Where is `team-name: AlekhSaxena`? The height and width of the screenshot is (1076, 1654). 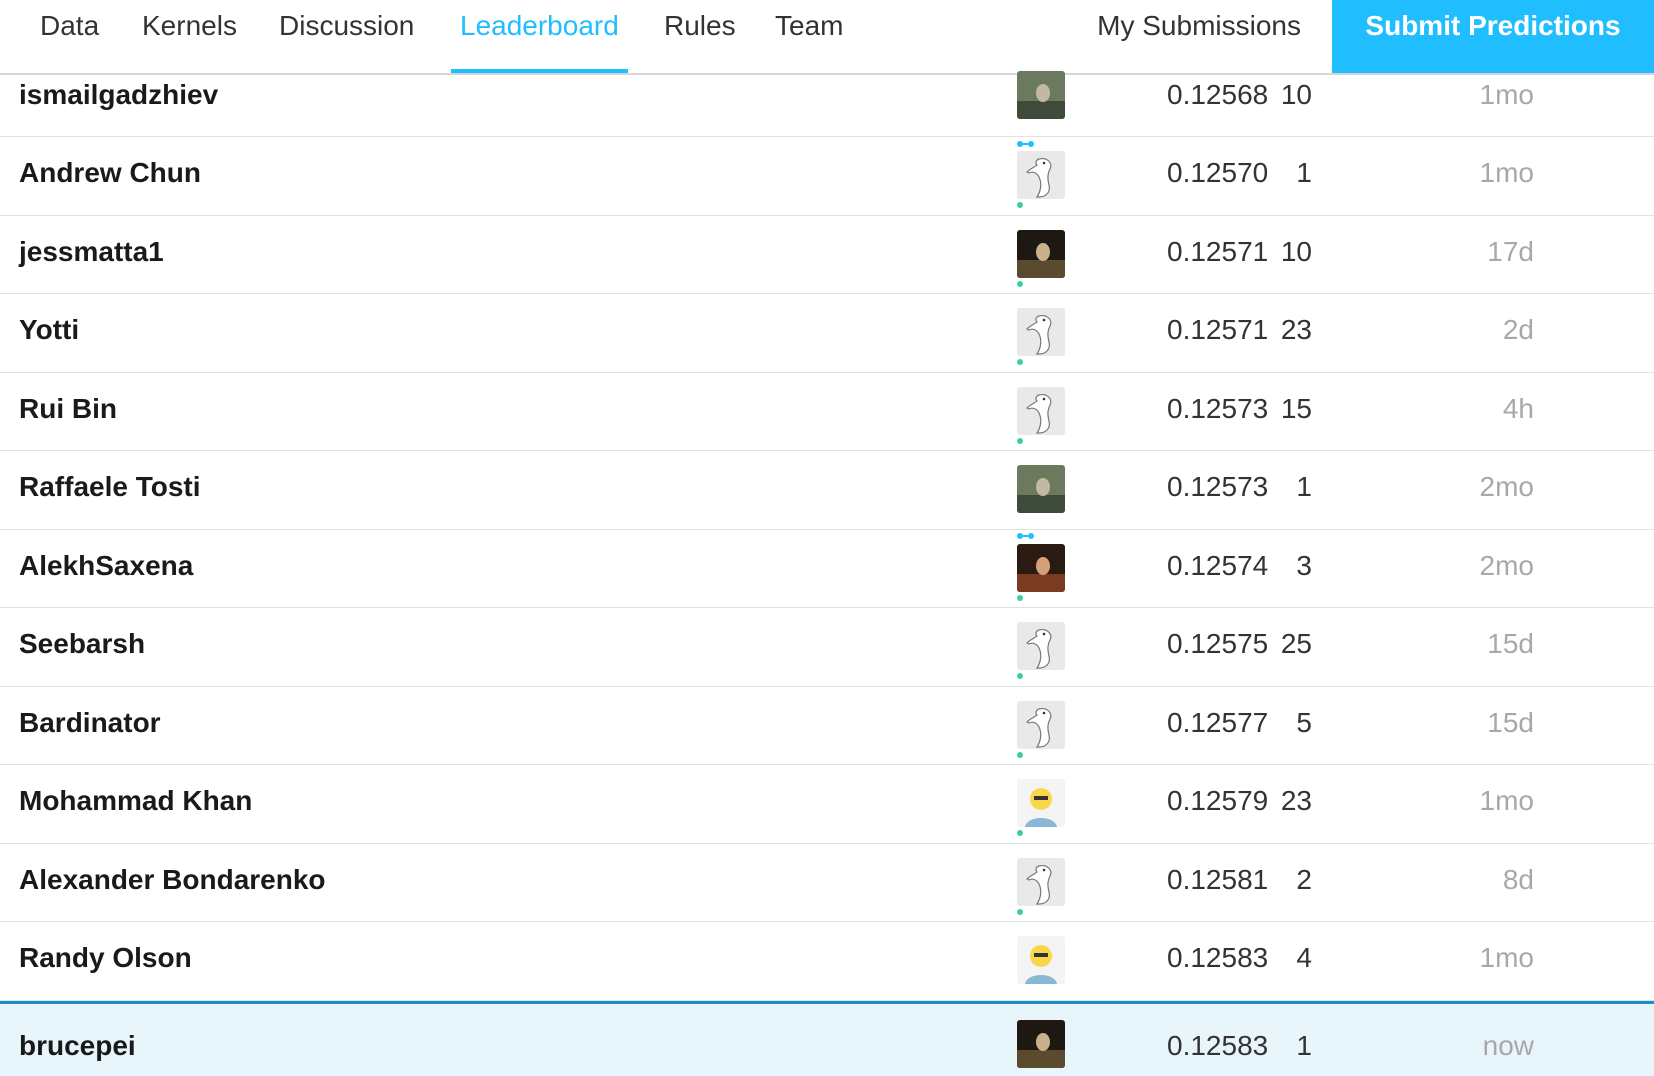
team-name: AlekhSaxena is located at coordinates (106, 566).